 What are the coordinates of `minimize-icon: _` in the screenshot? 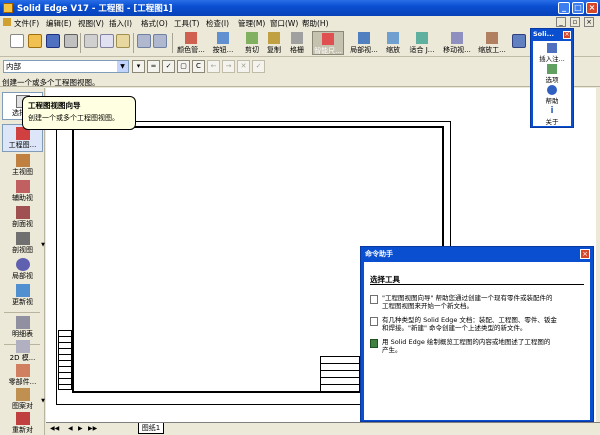 It's located at (564, 8).